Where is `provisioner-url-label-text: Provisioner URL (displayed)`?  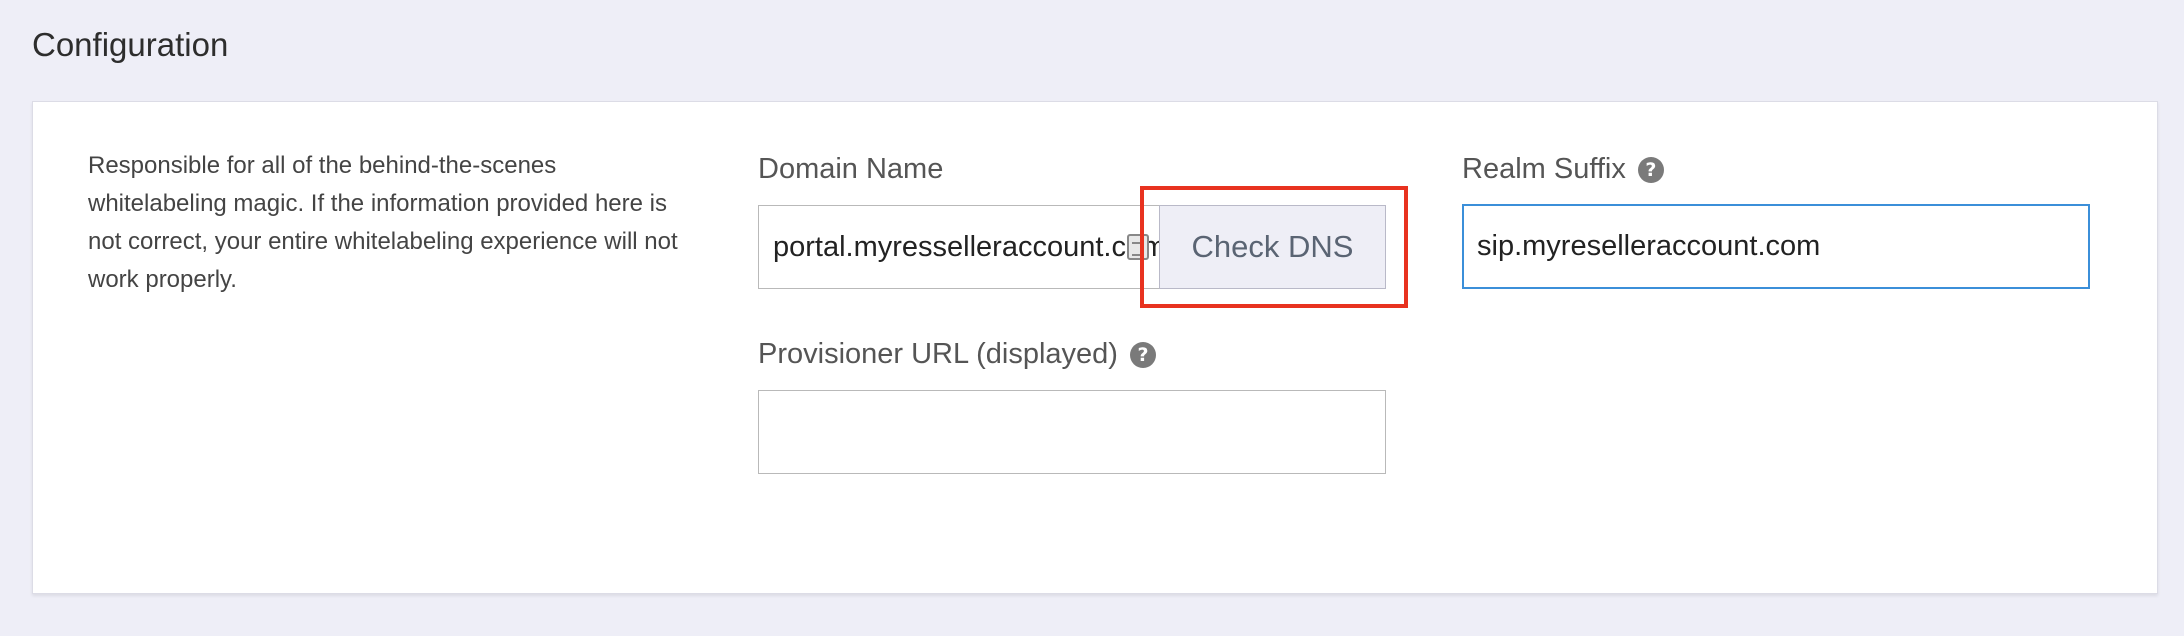
provisioner-url-label-text: Provisioner URL (displayed) is located at coordinates (938, 354).